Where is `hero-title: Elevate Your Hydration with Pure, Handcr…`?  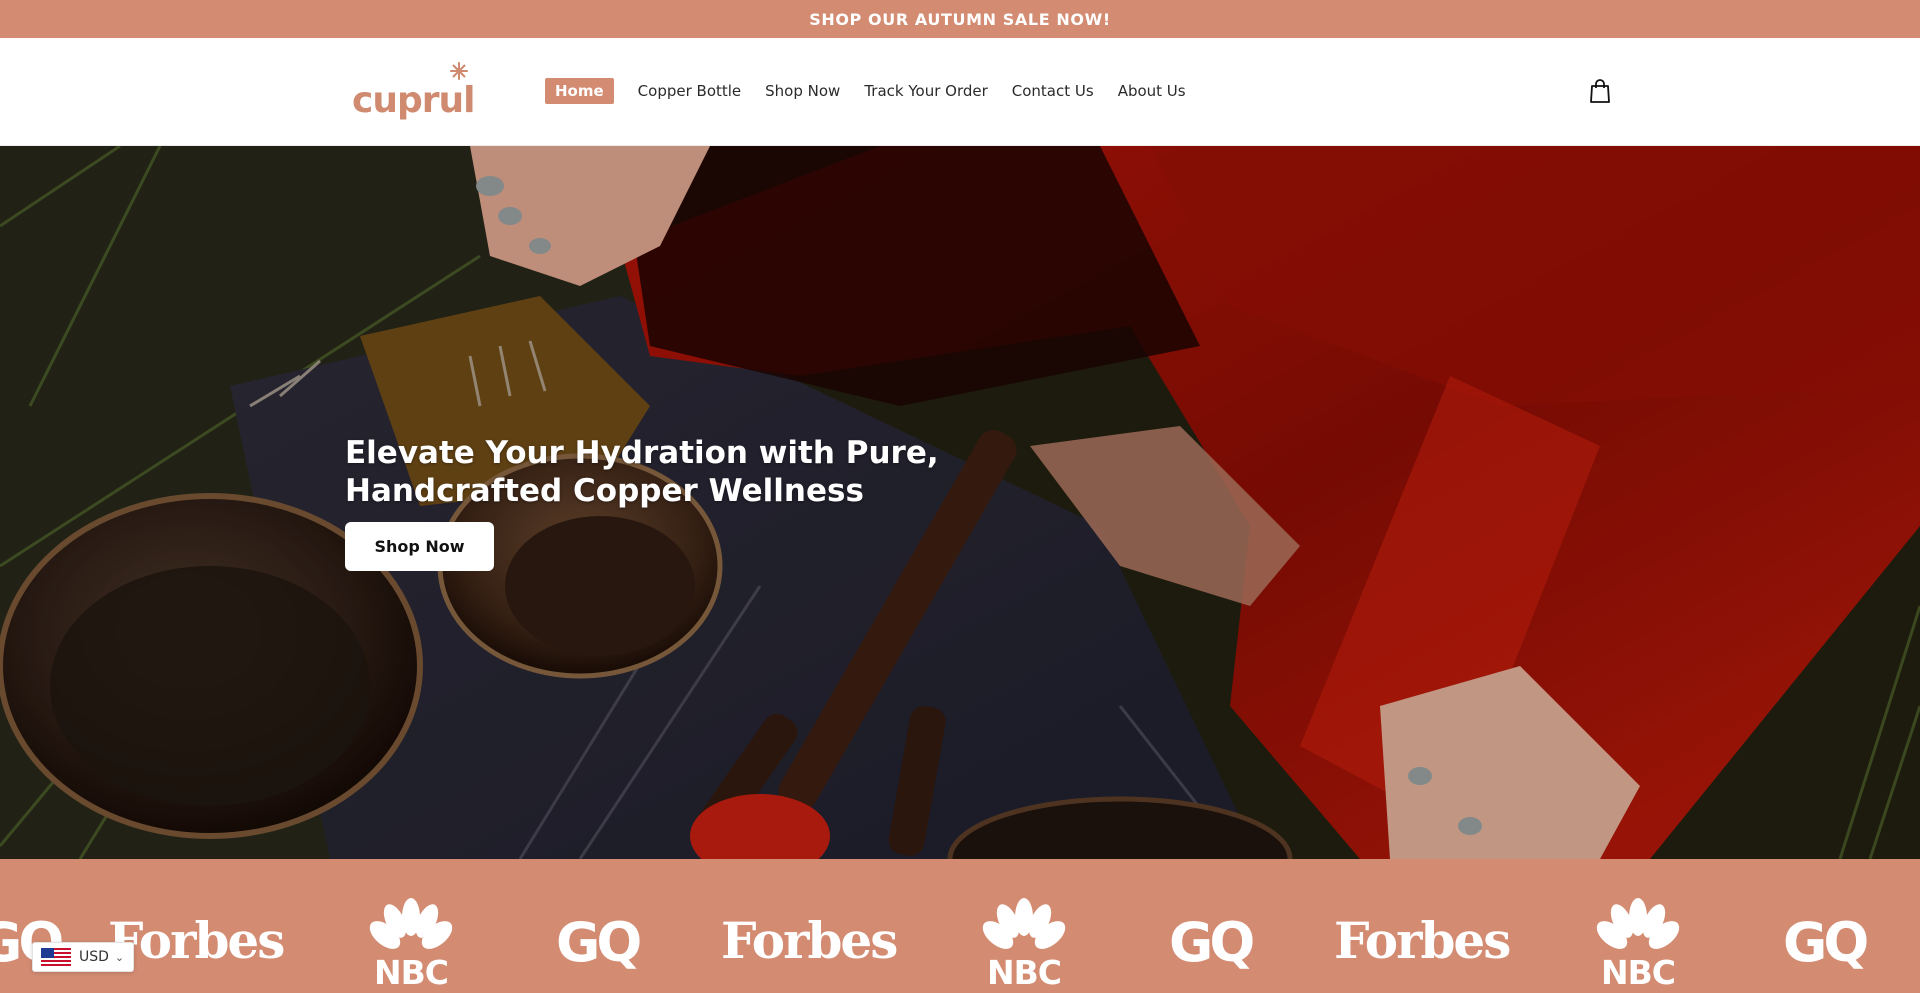 hero-title: Elevate Your Hydration with Pure, Handcr… is located at coordinates (665, 472).